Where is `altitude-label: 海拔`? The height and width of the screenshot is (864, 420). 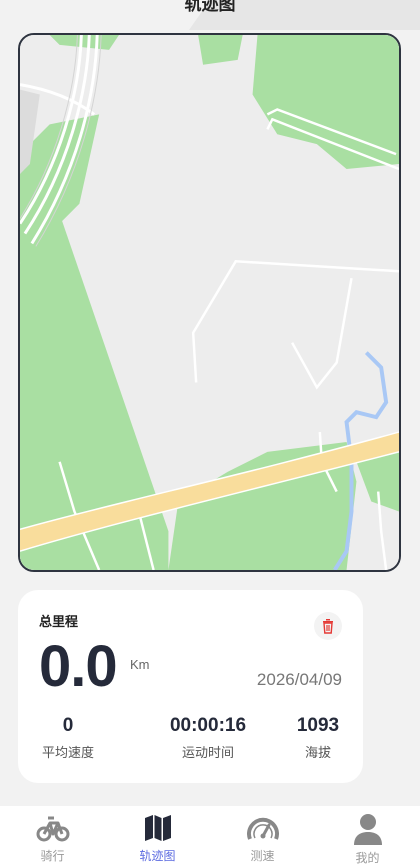 altitude-label: 海拔 is located at coordinates (317, 753).